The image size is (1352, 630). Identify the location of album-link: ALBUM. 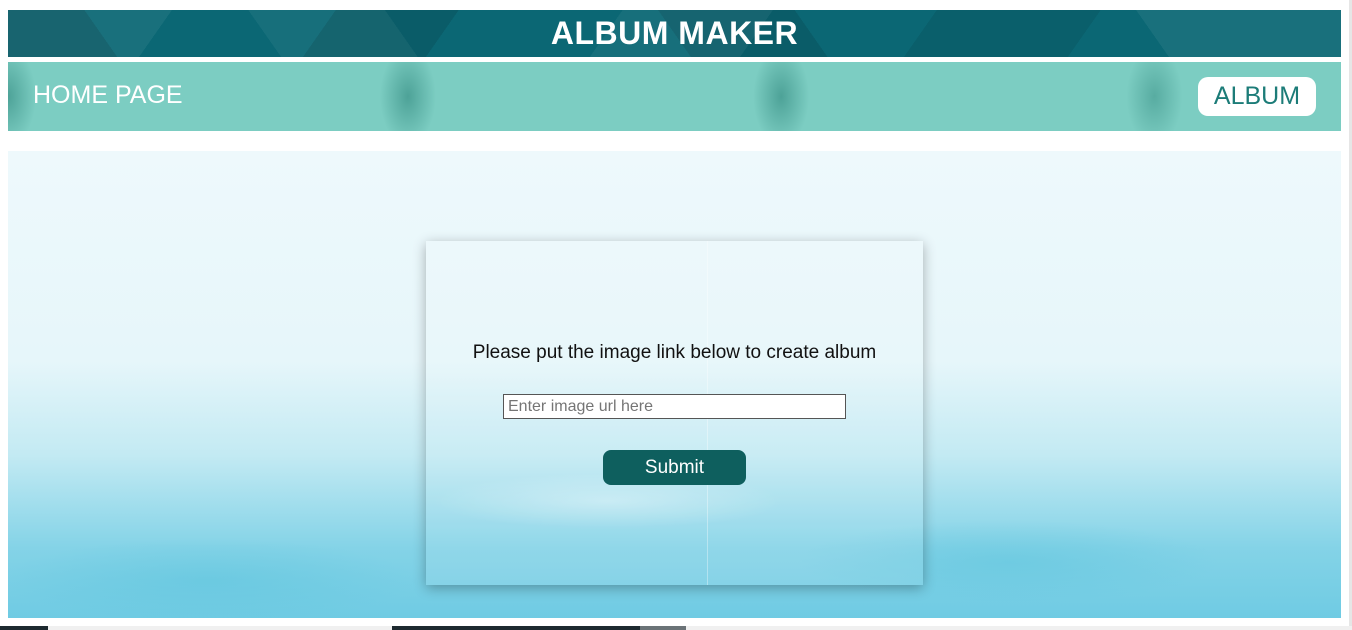
(1257, 96).